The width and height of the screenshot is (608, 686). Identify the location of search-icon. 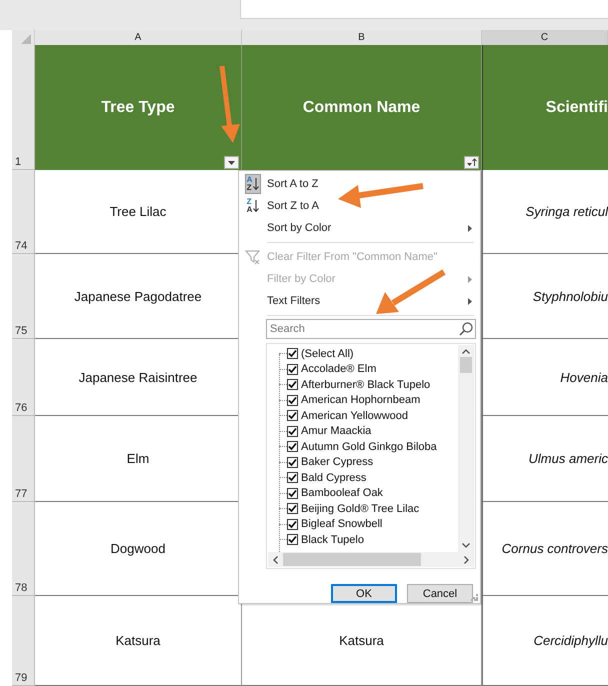
(466, 329).